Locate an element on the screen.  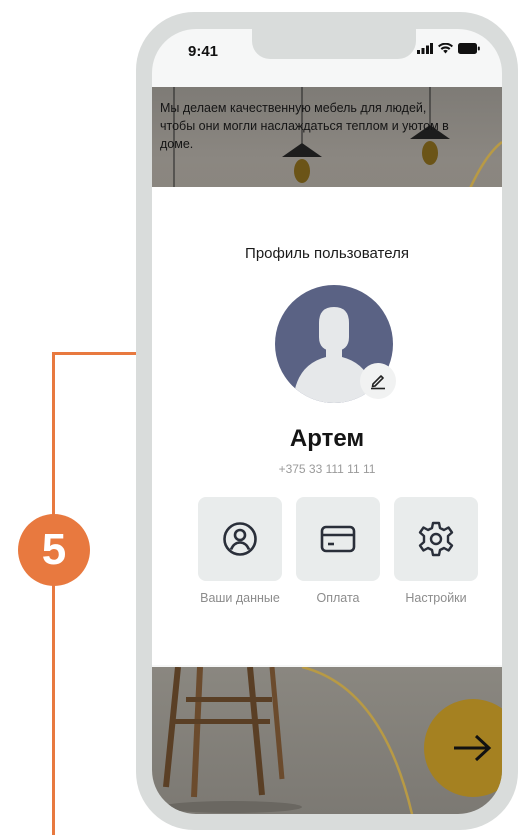
payment-button is located at coordinates (338, 539).